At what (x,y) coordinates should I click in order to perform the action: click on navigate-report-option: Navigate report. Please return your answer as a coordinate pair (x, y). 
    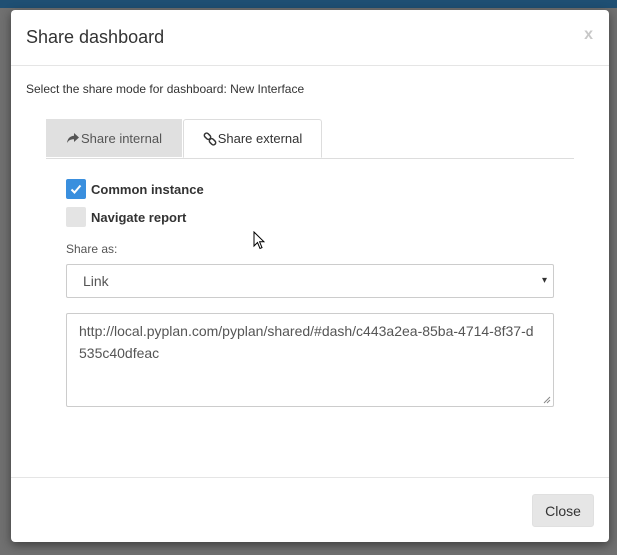
    Looking at the image, I should click on (126, 217).